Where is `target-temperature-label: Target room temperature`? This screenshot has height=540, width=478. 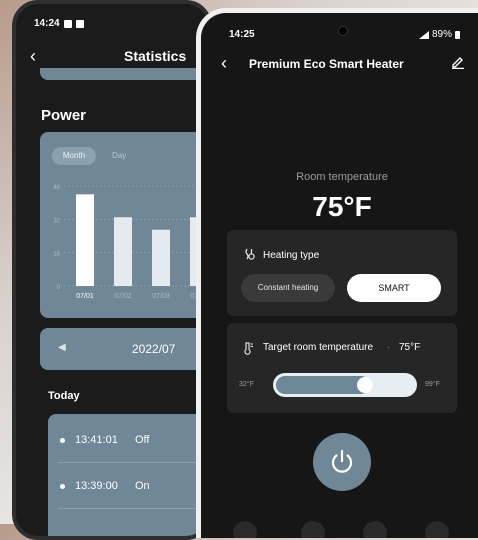
target-temperature-label: Target room temperature is located at coordinates (318, 347).